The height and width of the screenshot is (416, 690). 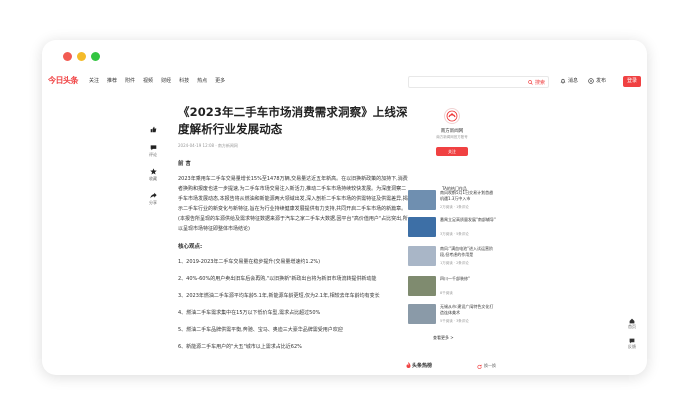 I want to click on point-item: 6、新能源二手车用户的"大五"城市以上需求占比近62%, so click(x=240, y=347).